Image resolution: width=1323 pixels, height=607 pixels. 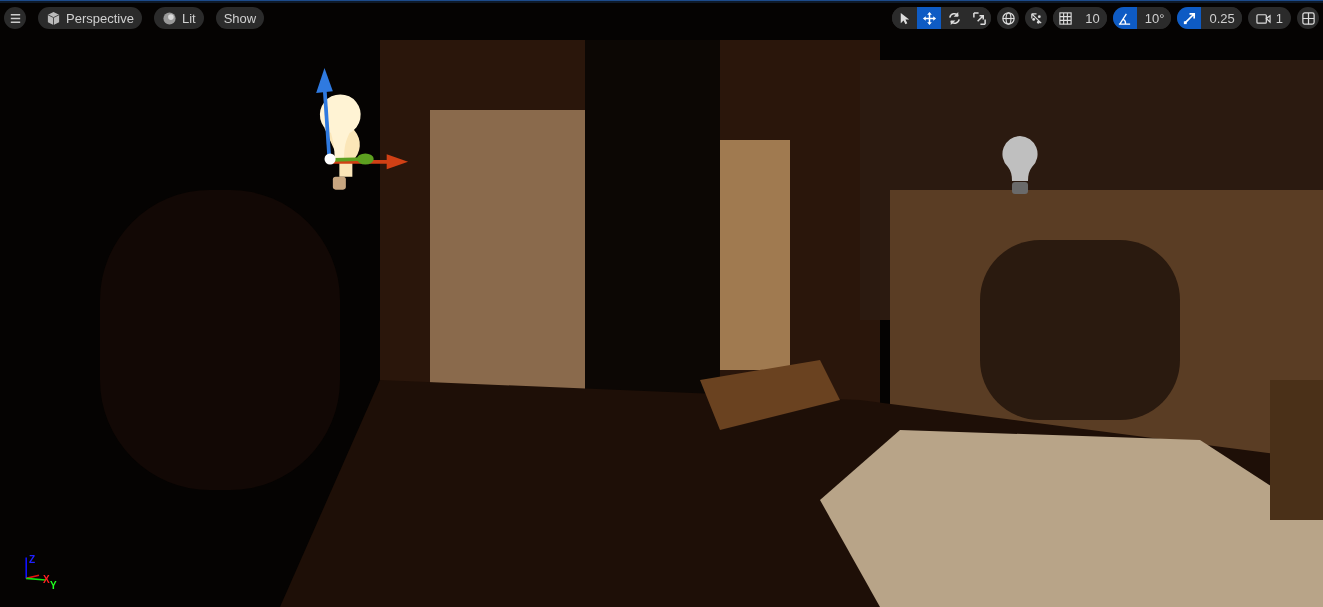 What do you see at coordinates (1008, 18) in the screenshot?
I see `globe-icon` at bounding box center [1008, 18].